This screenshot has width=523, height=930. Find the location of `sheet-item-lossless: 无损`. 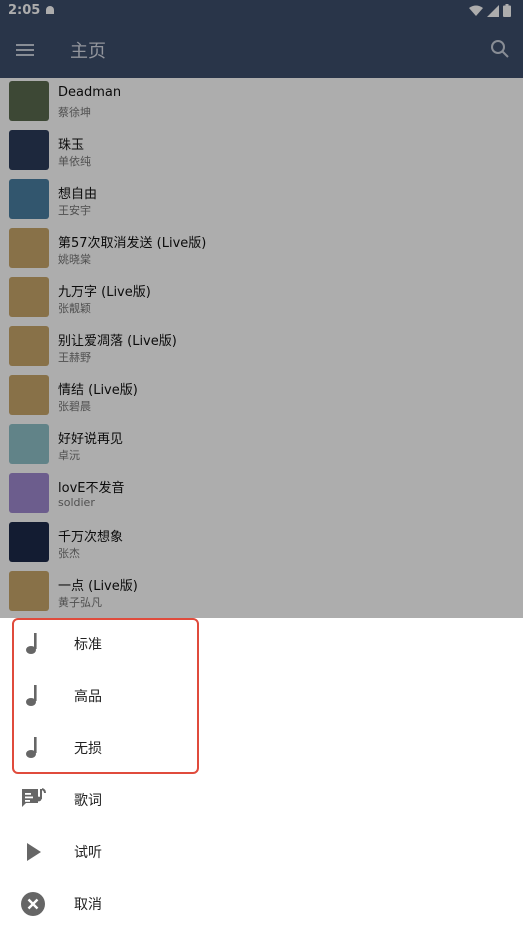

sheet-item-lossless: 无损 is located at coordinates (261, 748).